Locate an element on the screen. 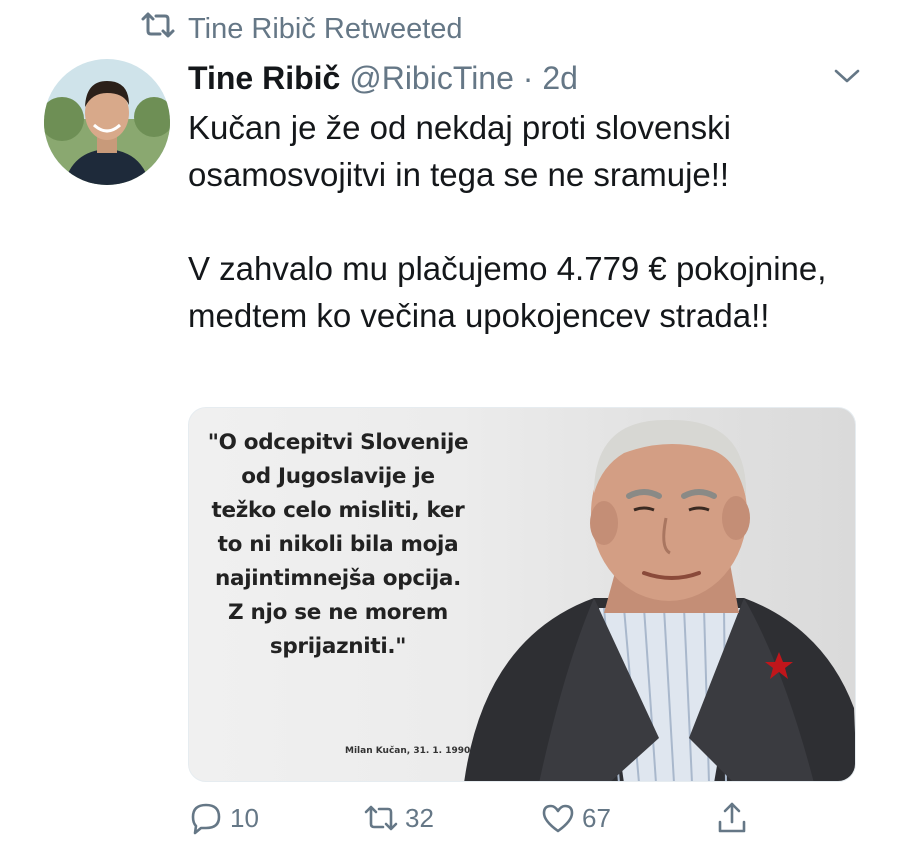 Image resolution: width=900 pixels, height=847 pixels. retweeted-by-text: Tine Ribič Retweeted is located at coordinates (325, 28).